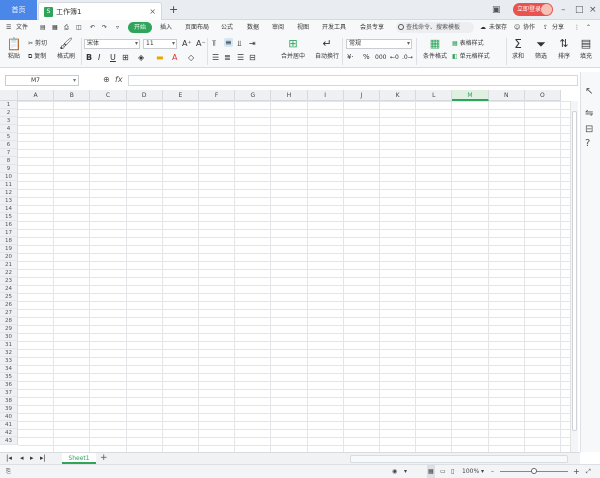 The image size is (600, 478). What do you see at coordinates (160, 44) in the screenshot?
I see `font-size-select: 11` at bounding box center [160, 44].